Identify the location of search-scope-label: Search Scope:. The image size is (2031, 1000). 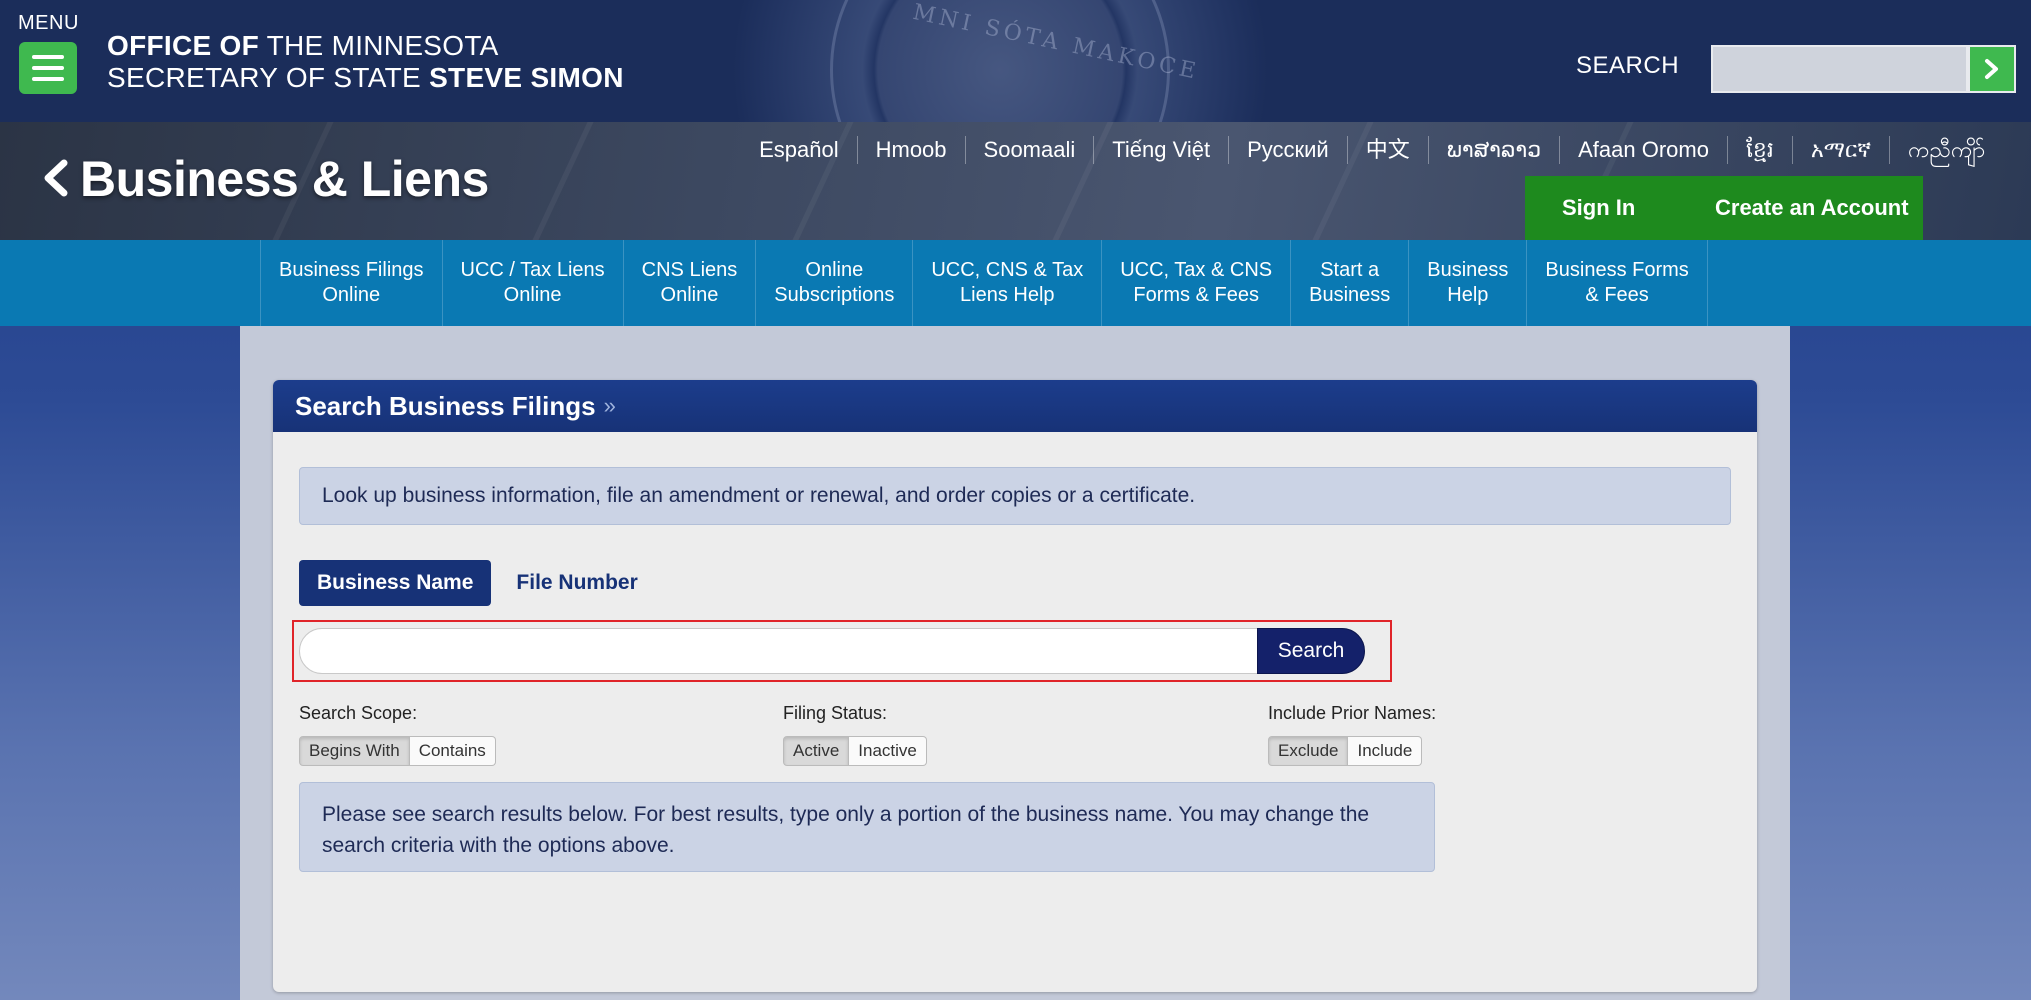
(358, 713).